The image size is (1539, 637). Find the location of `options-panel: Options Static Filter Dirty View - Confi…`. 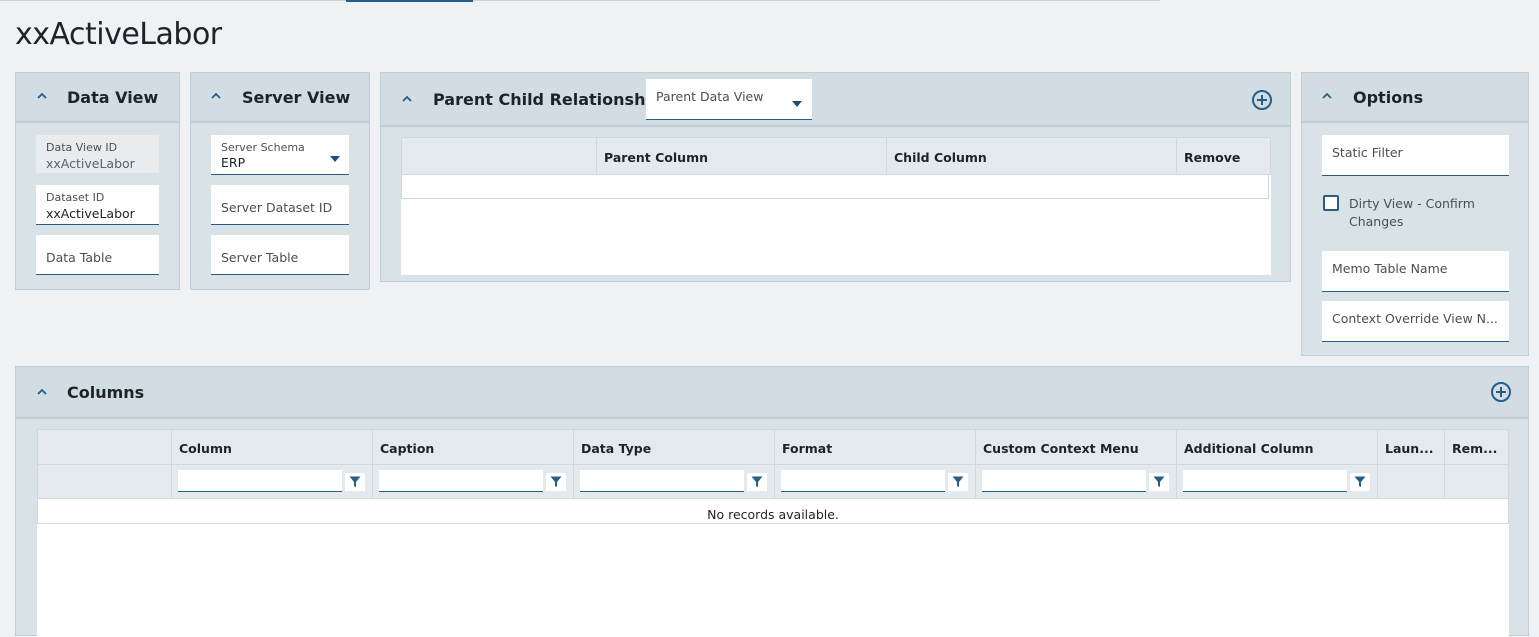

options-panel: Options Static Filter Dirty View - Confi… is located at coordinates (1415, 214).